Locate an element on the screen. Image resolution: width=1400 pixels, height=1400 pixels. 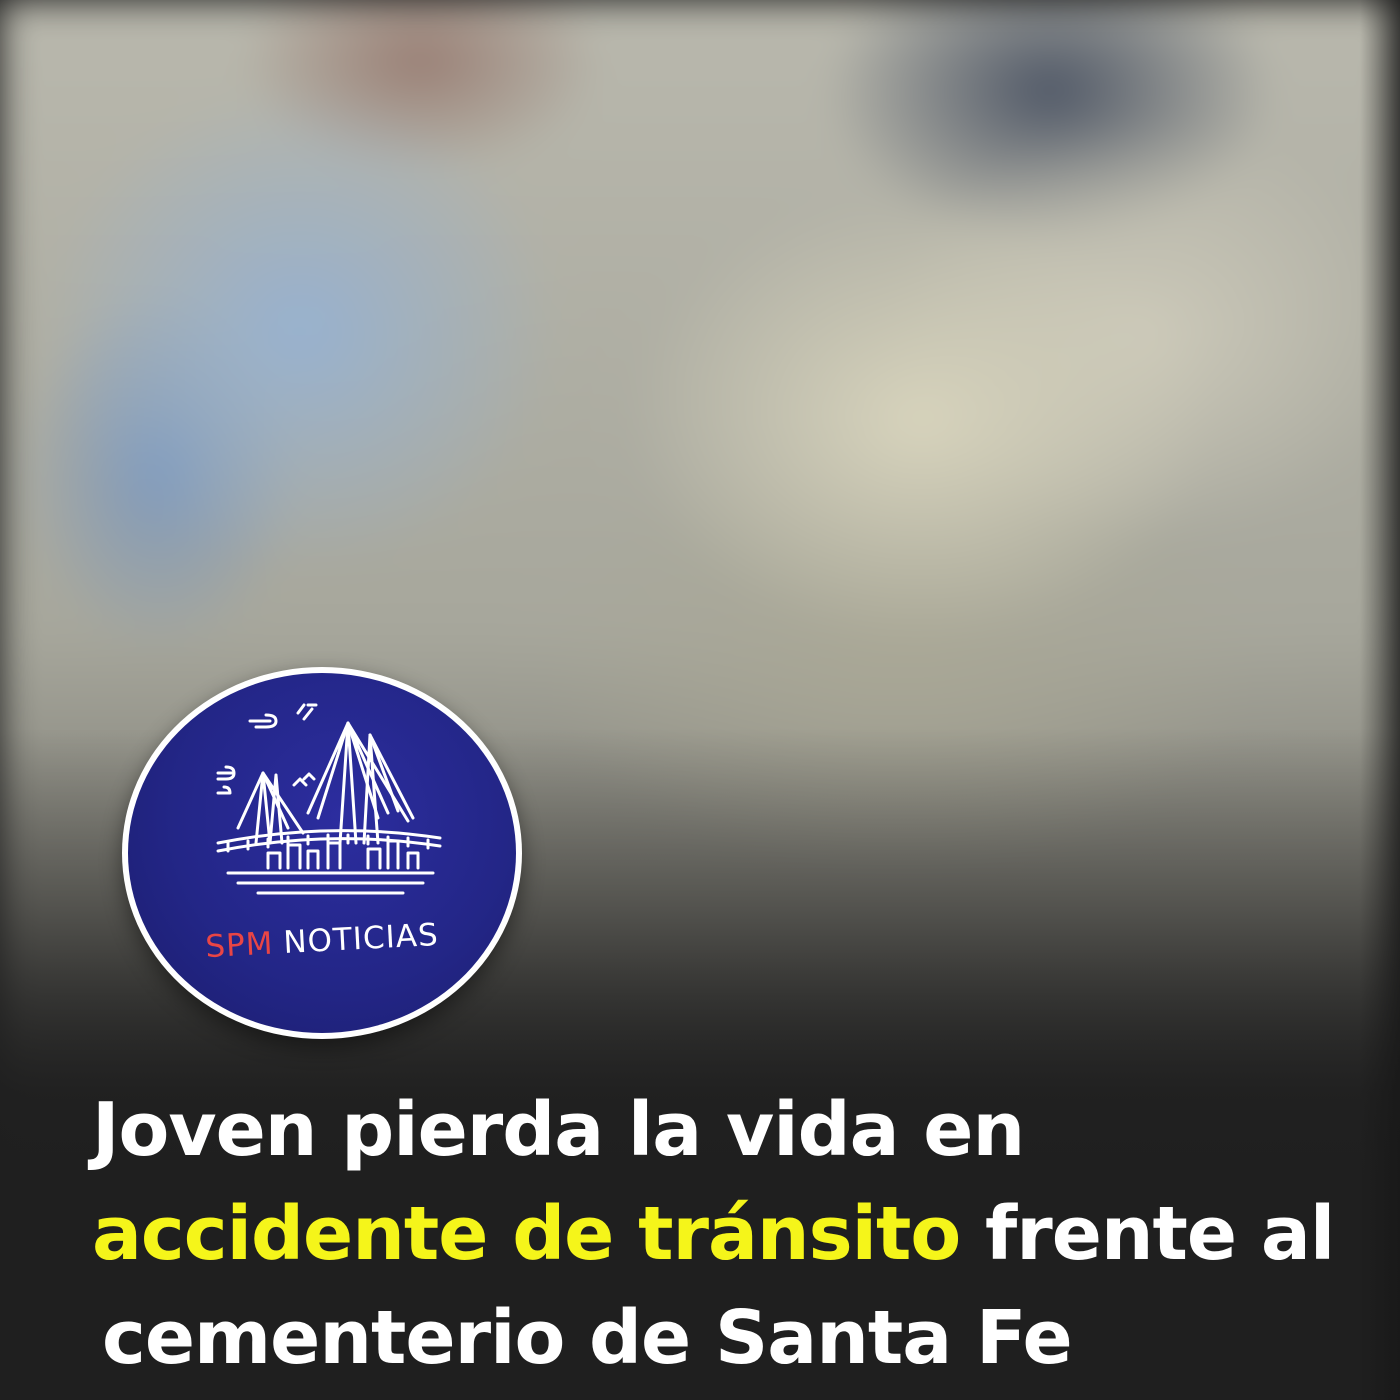
logo-circle: SPM NOTICIAS is located at coordinates (322, 853).